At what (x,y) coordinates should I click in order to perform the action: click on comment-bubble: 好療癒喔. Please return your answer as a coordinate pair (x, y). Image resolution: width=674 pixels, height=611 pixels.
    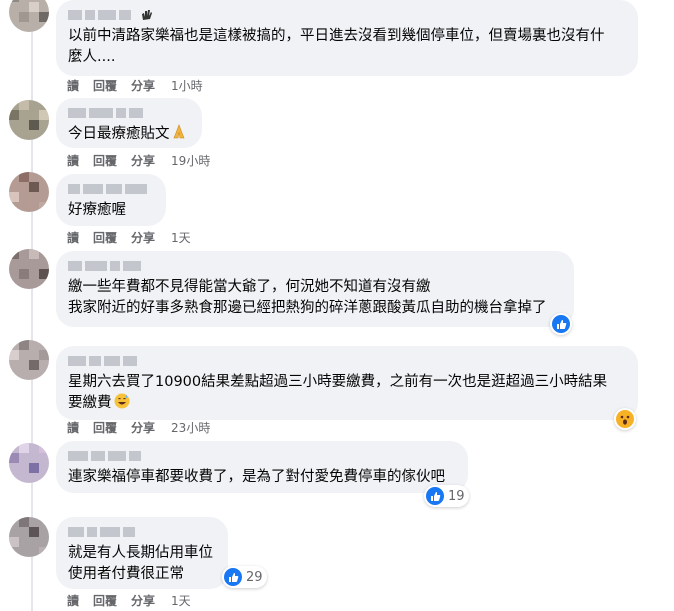
    Looking at the image, I should click on (111, 200).